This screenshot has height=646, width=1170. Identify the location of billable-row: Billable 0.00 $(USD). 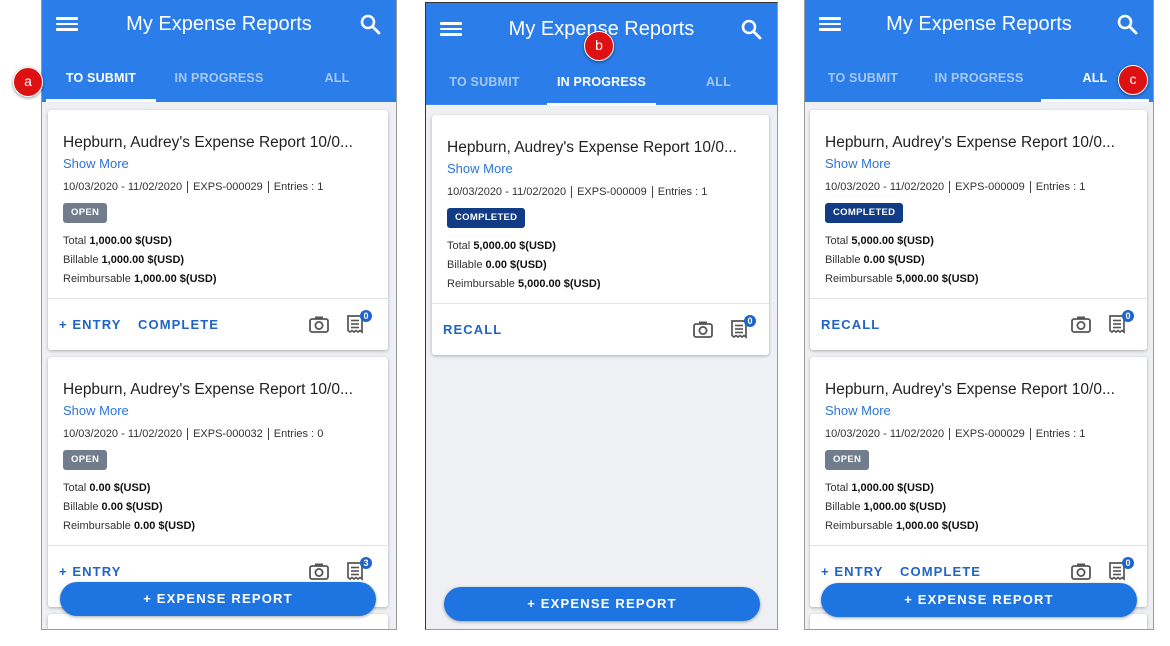
(497, 265).